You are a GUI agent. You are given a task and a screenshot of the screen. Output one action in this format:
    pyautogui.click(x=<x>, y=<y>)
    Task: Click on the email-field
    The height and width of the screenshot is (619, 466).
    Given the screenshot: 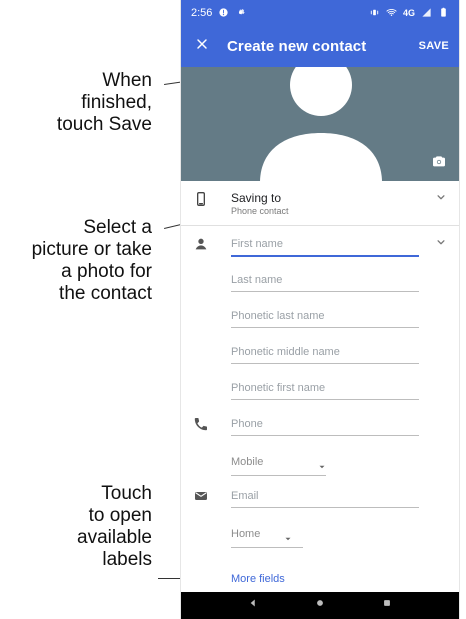 What is the action you would take?
    pyautogui.click(x=325, y=499)
    